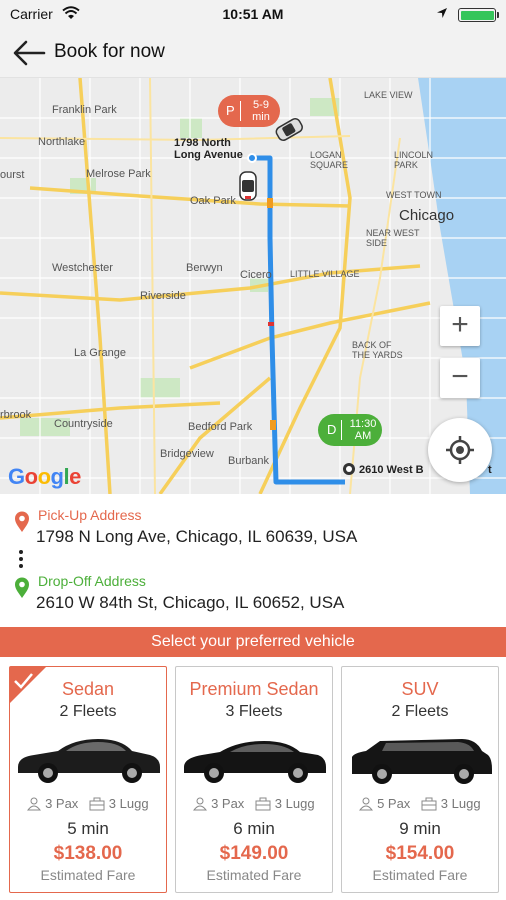  I want to click on vehicle-eta: 6 min, so click(254, 828).